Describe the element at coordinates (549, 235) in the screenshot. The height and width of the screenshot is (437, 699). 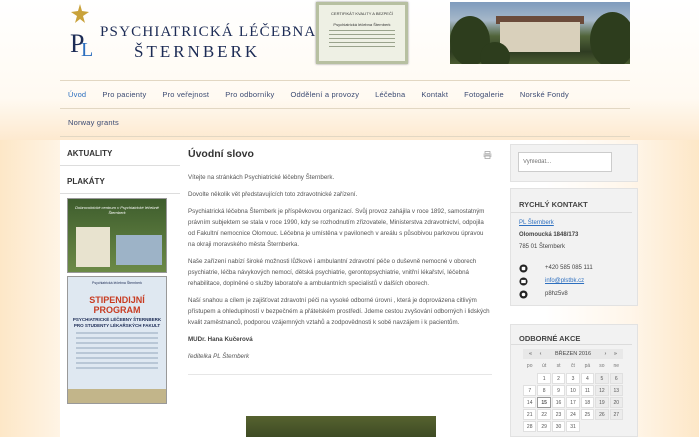
I see `contact-street: Olomoucká 1848/173` at that location.